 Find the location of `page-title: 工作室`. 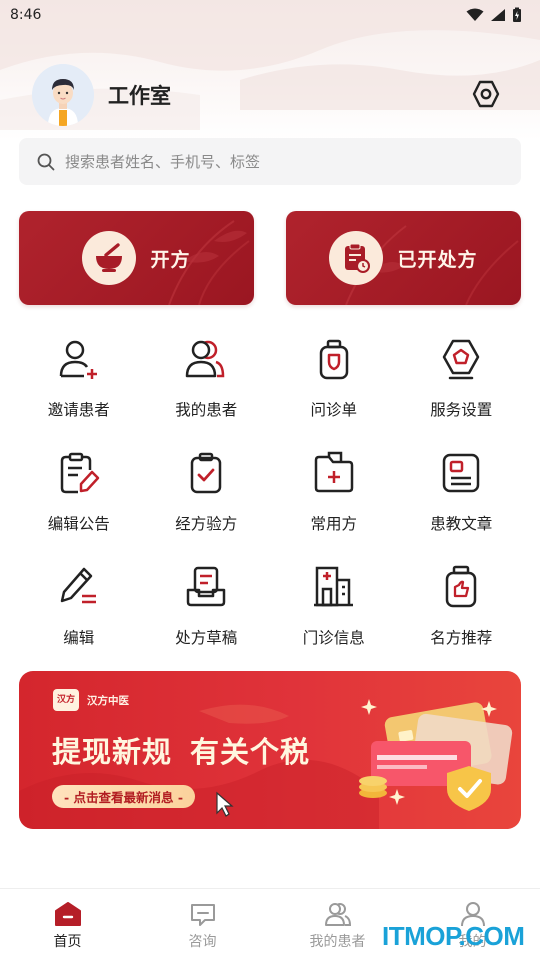

page-title: 工作室 is located at coordinates (139, 96).